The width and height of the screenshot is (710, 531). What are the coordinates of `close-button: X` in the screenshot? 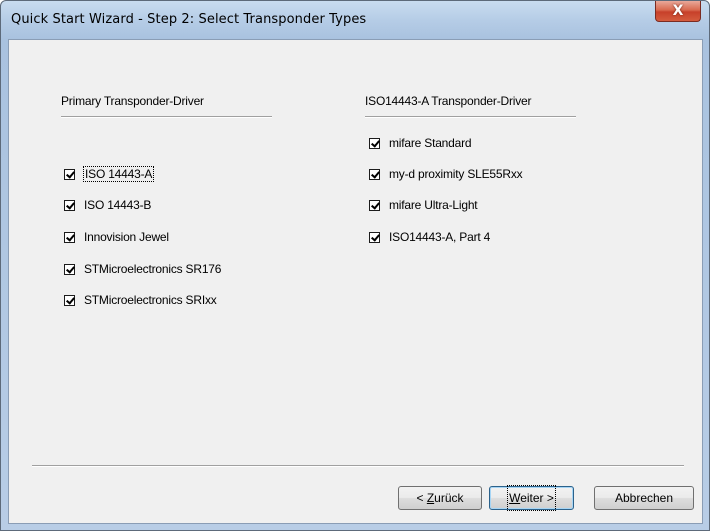 It's located at (678, 11).